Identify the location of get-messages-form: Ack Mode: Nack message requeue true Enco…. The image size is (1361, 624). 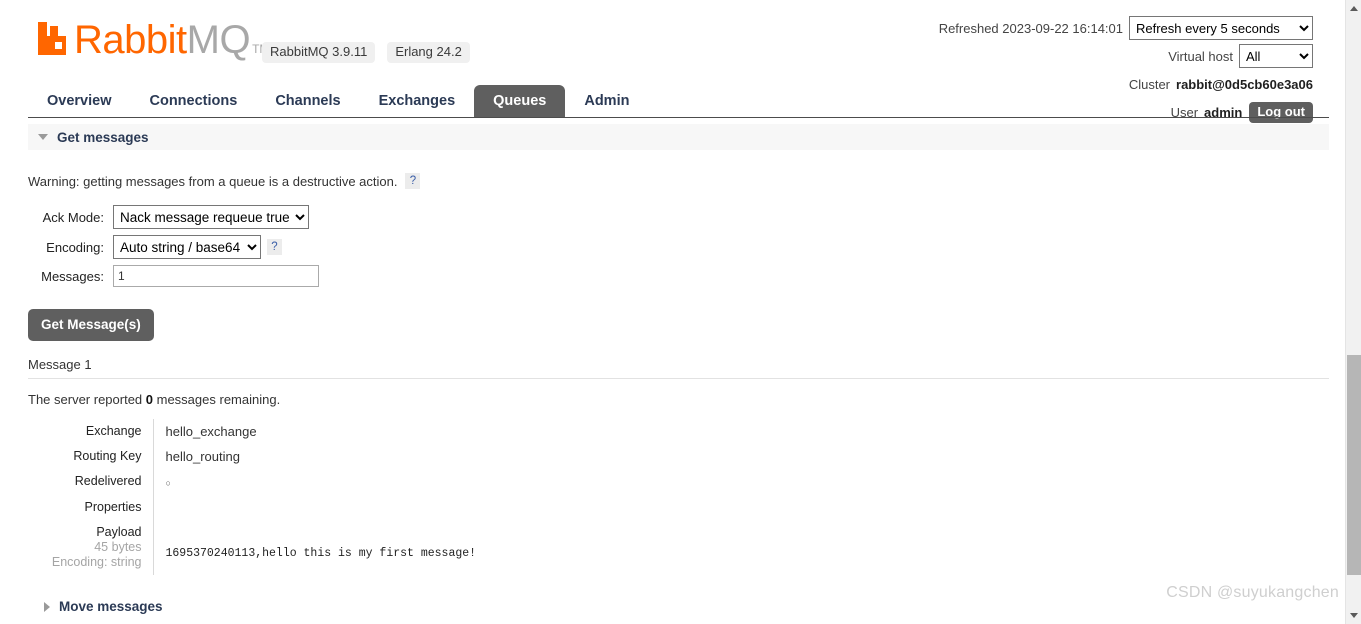
(686, 246).